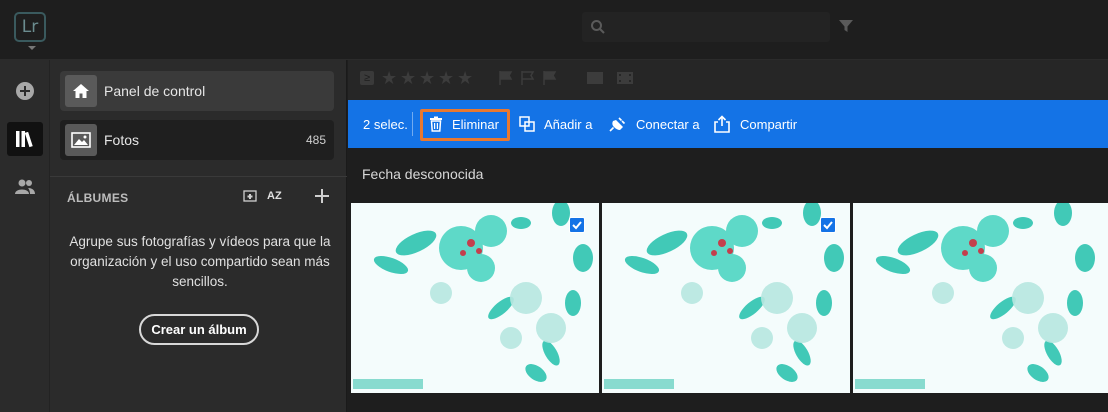  I want to click on add-photos-button, so click(25, 91).